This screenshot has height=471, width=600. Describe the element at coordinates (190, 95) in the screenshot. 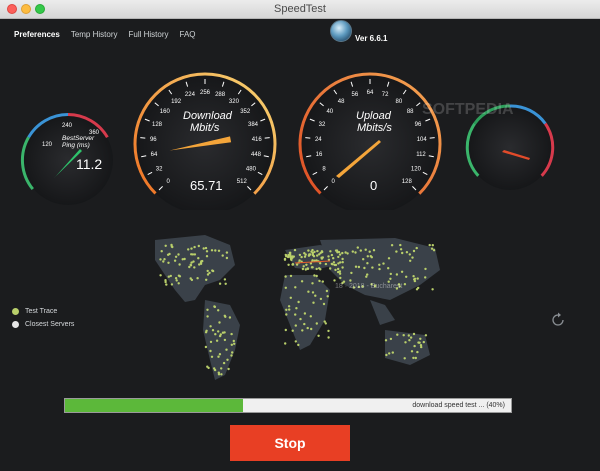

I see `download-tick-224: 224` at that location.